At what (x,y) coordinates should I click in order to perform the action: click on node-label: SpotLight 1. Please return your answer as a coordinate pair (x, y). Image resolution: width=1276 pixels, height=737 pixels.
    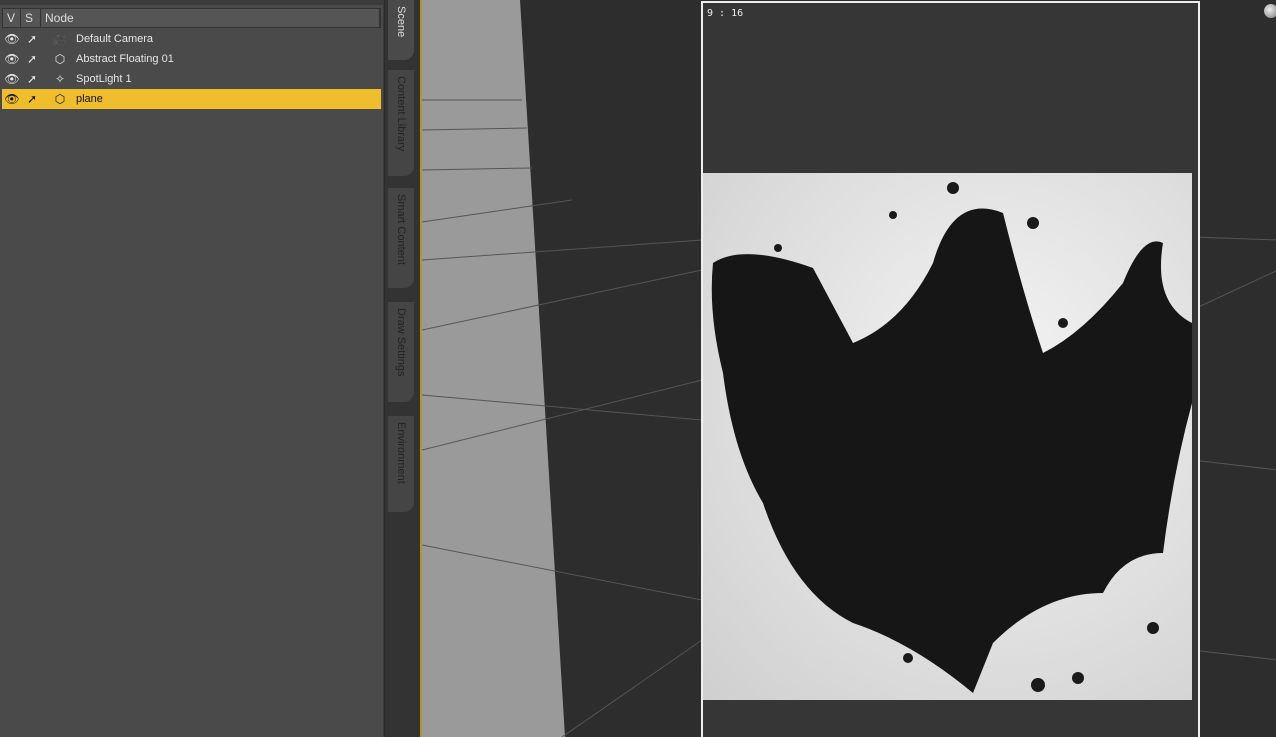
    Looking at the image, I should click on (104, 79).